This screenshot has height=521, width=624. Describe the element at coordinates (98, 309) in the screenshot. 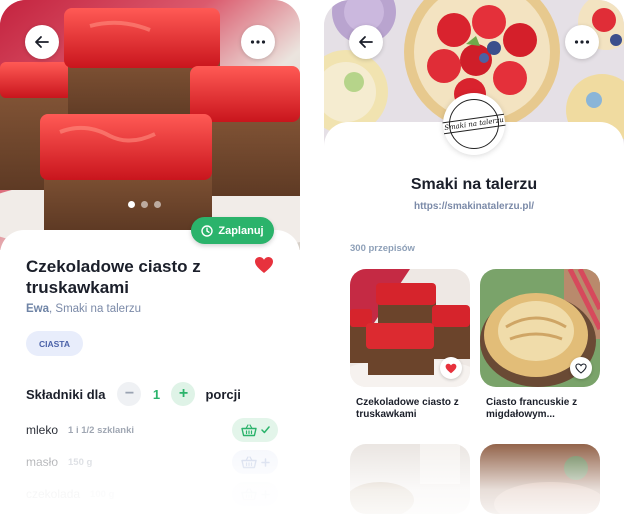

I see `author-source: Smaki na talerzu` at that location.